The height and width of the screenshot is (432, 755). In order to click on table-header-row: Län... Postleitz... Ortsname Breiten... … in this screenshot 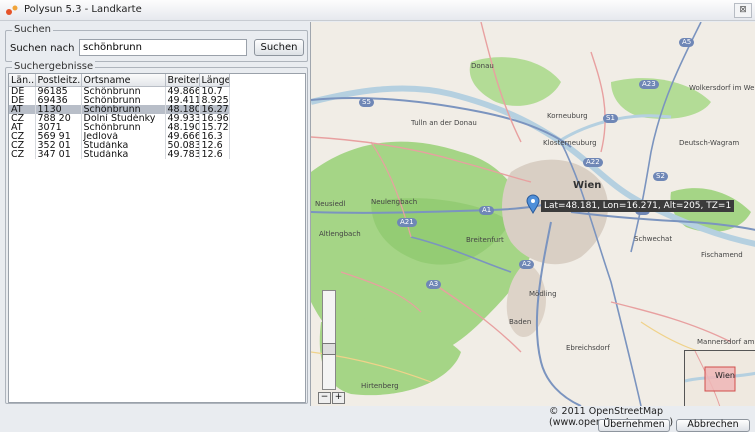, I will do `click(119, 80)`.